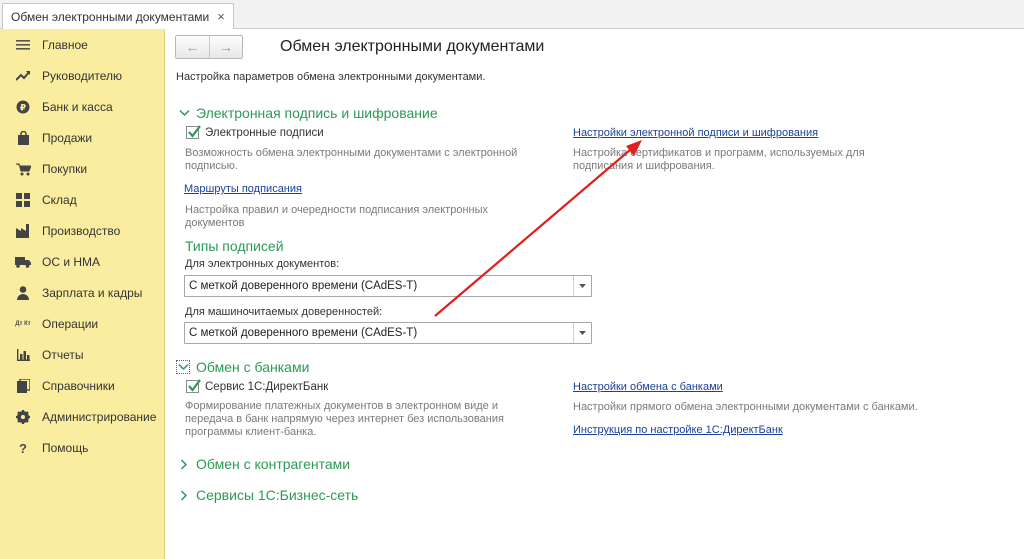 The height and width of the screenshot is (559, 1024). I want to click on sidebar-item-purchases: Покупки, so click(82, 169).